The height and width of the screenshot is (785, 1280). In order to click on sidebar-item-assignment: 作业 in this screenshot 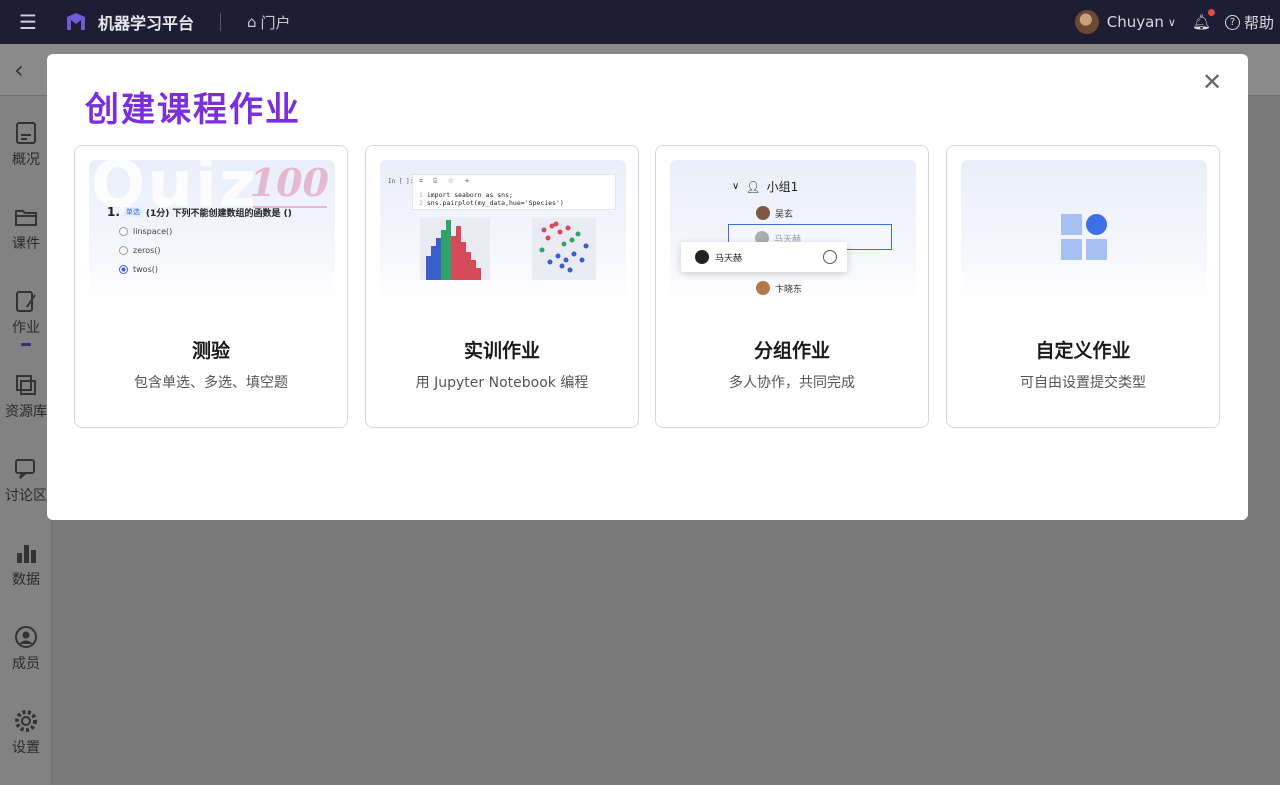, I will do `click(26, 313)`.